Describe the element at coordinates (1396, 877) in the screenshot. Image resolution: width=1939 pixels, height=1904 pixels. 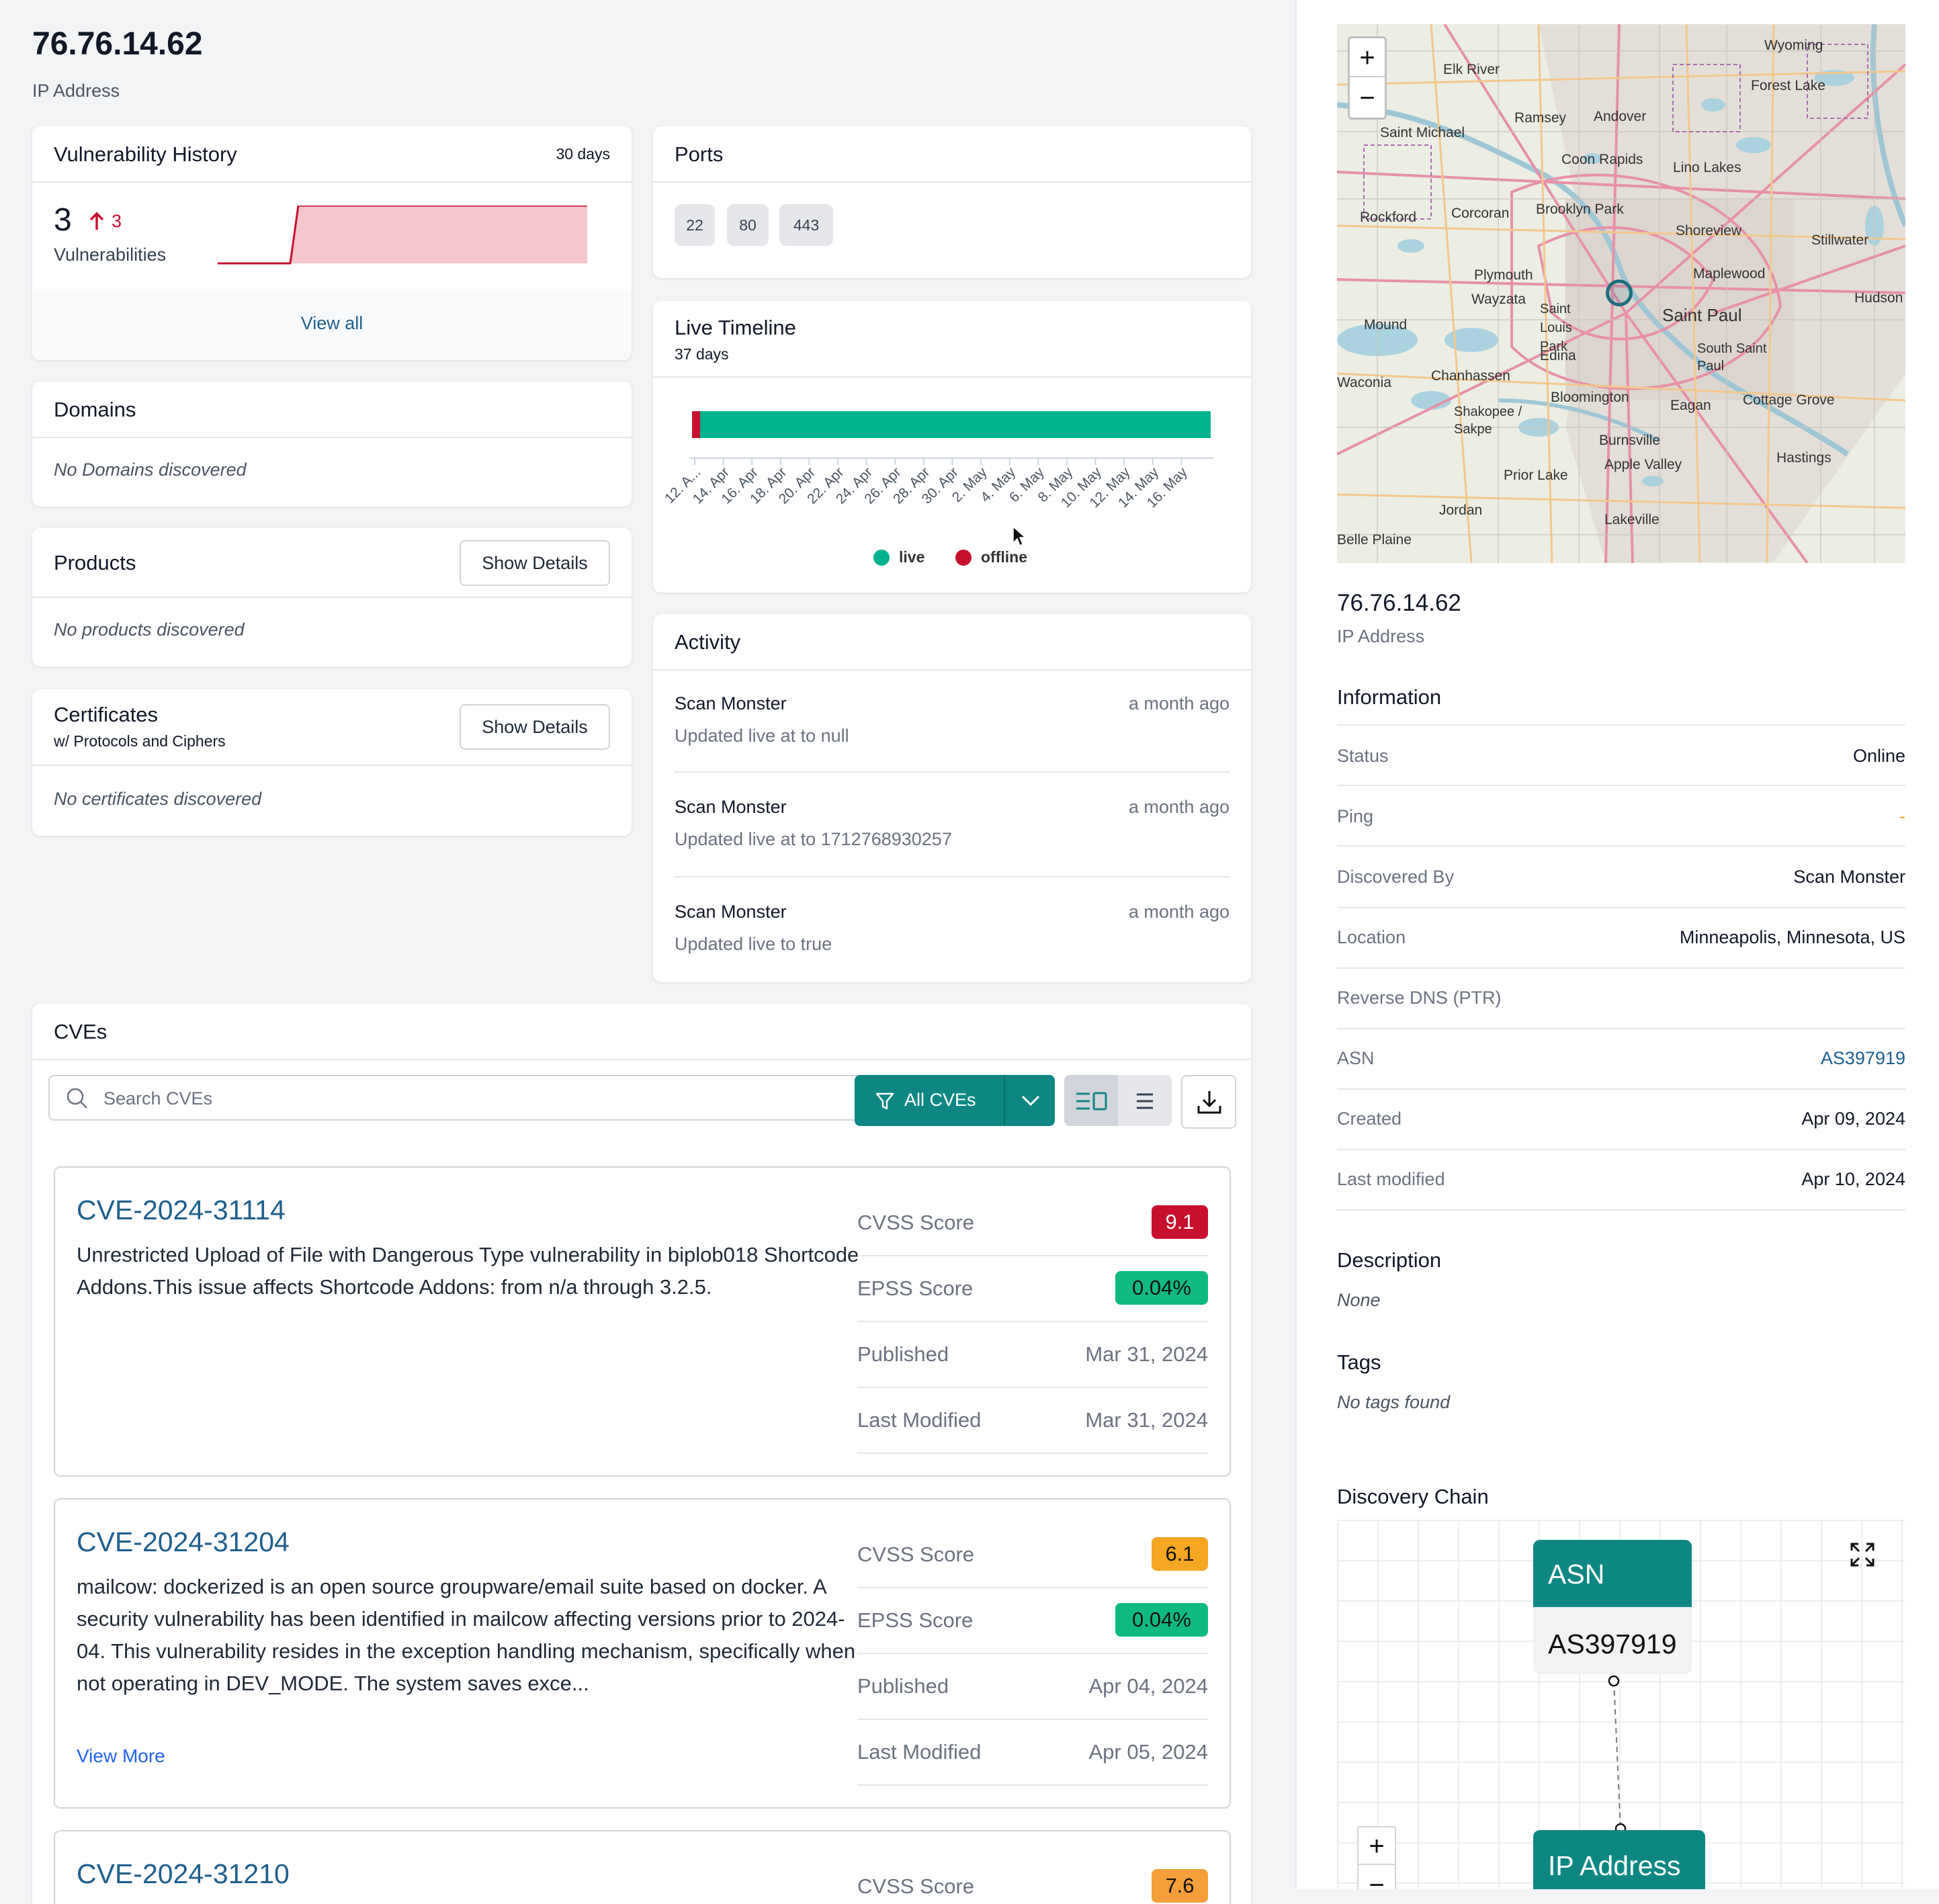
I see `info-label: Discovered By` at that location.